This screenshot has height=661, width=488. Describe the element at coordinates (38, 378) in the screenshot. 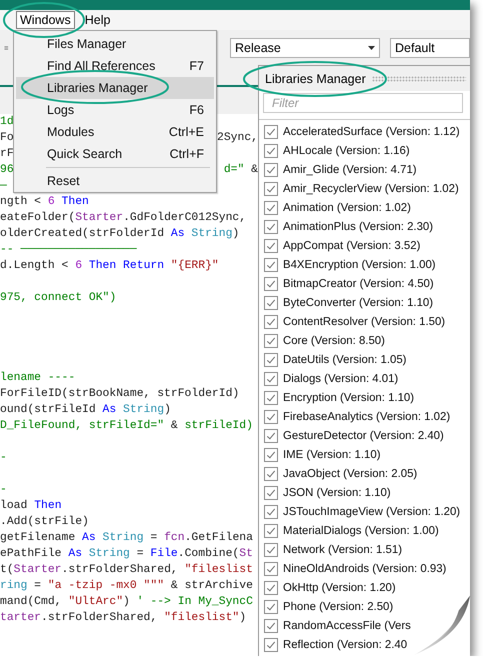

I see `code-text: lename ----` at that location.